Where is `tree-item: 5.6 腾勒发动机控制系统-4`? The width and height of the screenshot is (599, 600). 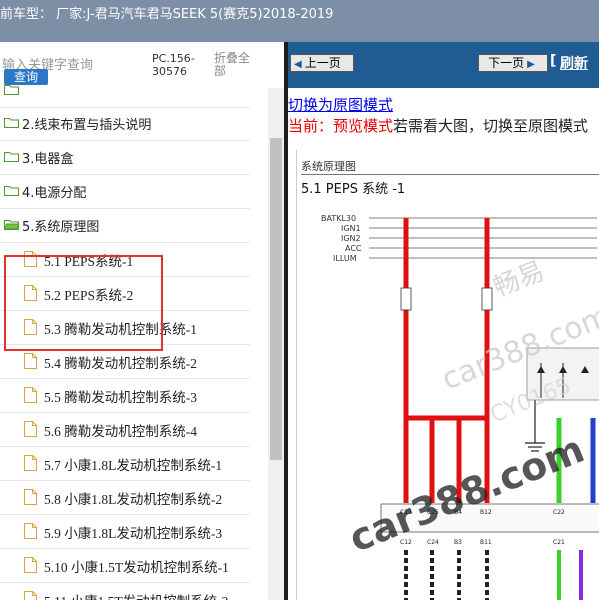 tree-item: 5.6 腾勒发动机控制系统-4 is located at coordinates (125, 430).